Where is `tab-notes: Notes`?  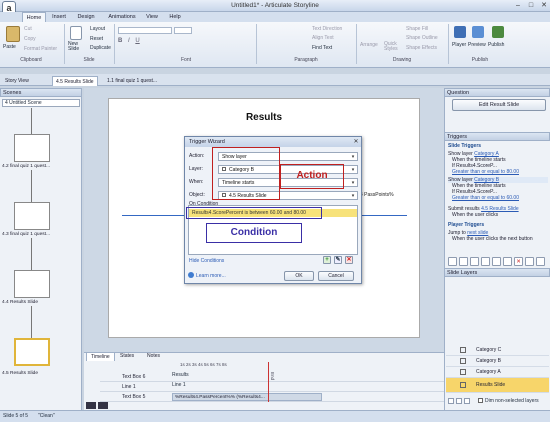
tab-notes: Notes is located at coordinates (153, 356).